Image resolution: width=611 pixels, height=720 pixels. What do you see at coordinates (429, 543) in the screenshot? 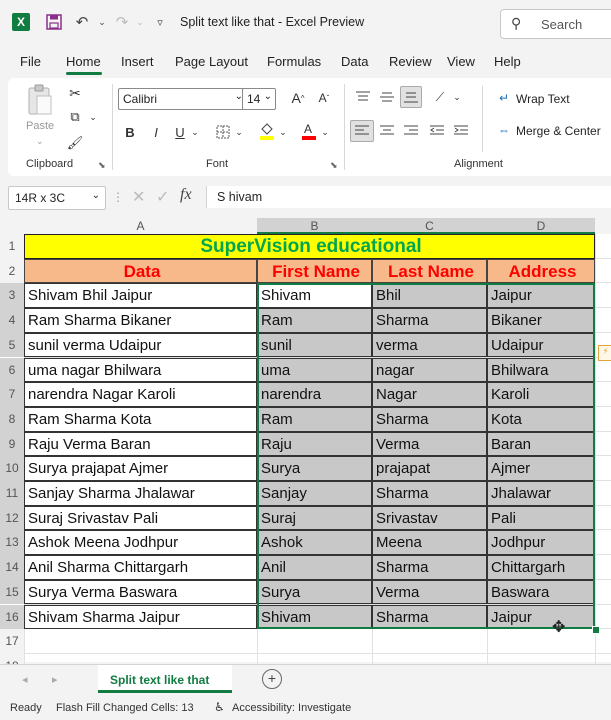
I see `table-cell: Meena` at bounding box center [429, 543].